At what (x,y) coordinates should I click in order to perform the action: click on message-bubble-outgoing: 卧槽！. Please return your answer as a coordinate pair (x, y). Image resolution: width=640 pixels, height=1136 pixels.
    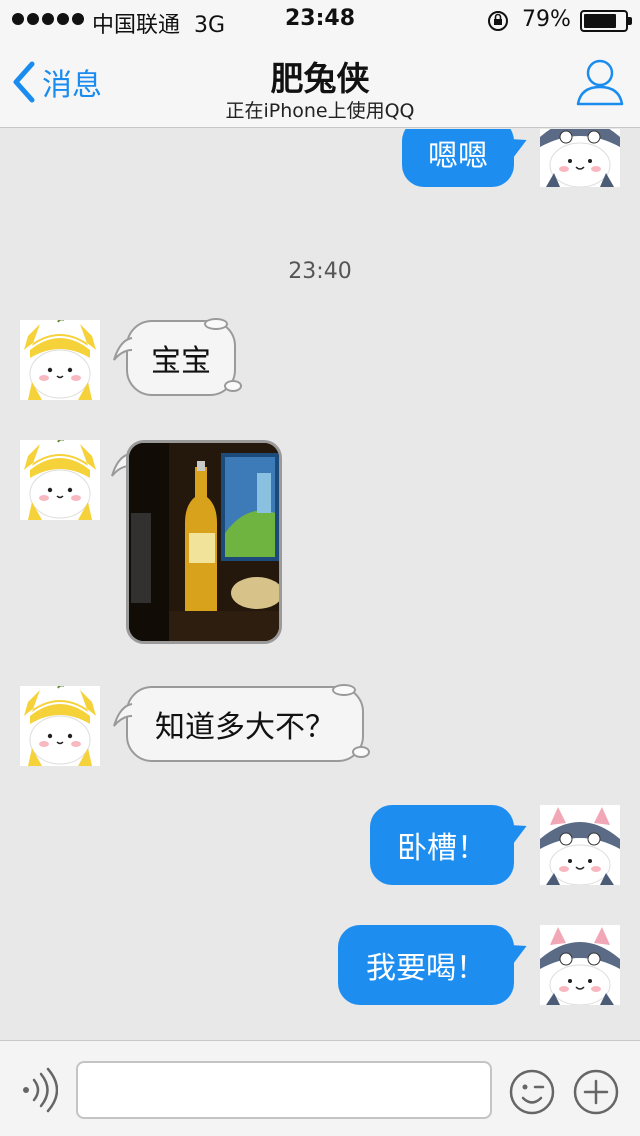
    Looking at the image, I should click on (450, 845).